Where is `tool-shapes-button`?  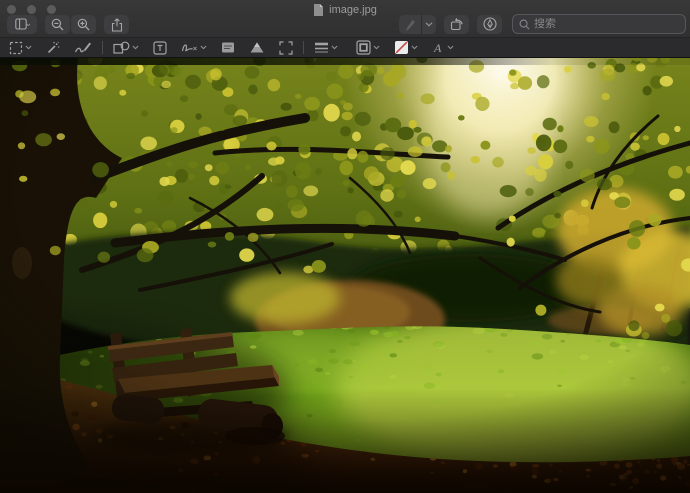
tool-shapes-button is located at coordinates (126, 48).